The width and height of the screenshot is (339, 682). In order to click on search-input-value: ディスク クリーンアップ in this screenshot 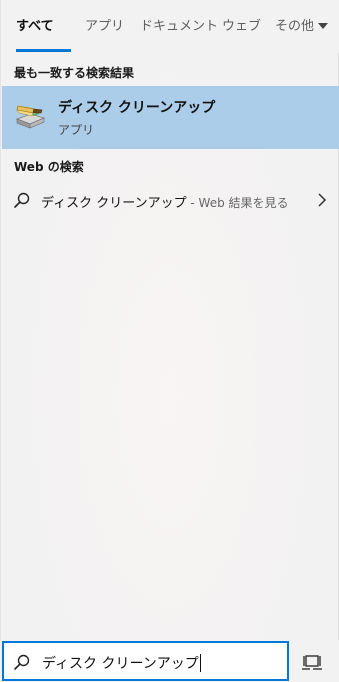, I will do `click(121, 663)`.